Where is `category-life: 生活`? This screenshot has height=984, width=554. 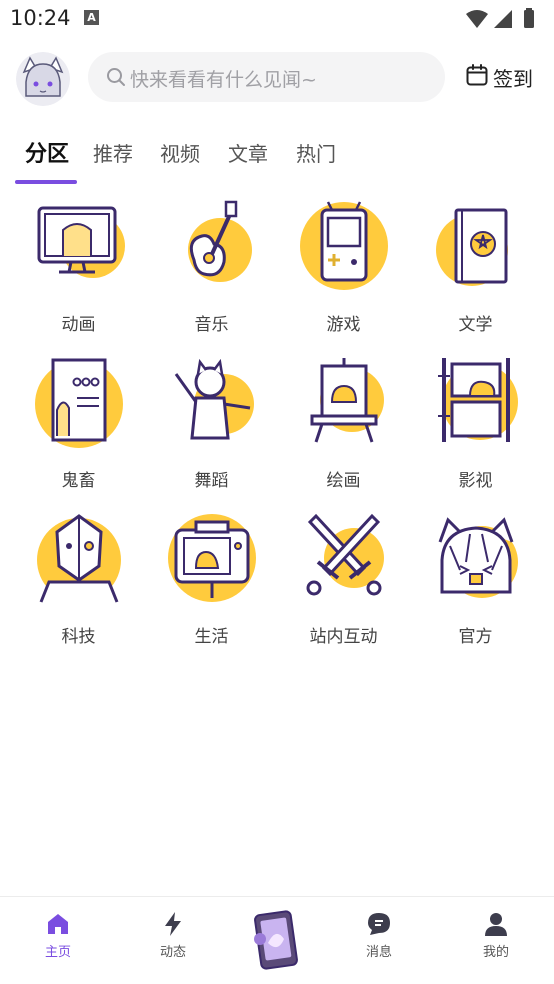
category-life: 生活 is located at coordinates (211, 587).